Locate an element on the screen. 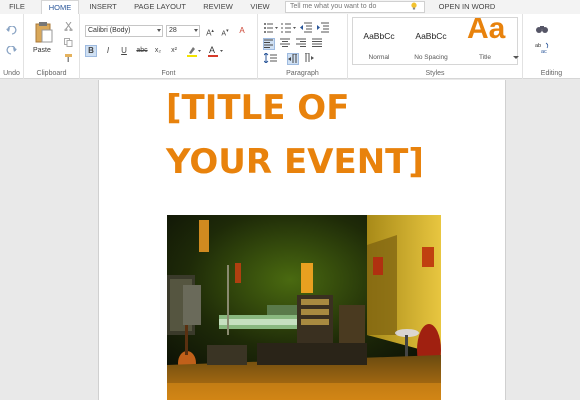 The width and height of the screenshot is (580, 400). style-no-spacing-name: No Spacing is located at coordinates (431, 57).